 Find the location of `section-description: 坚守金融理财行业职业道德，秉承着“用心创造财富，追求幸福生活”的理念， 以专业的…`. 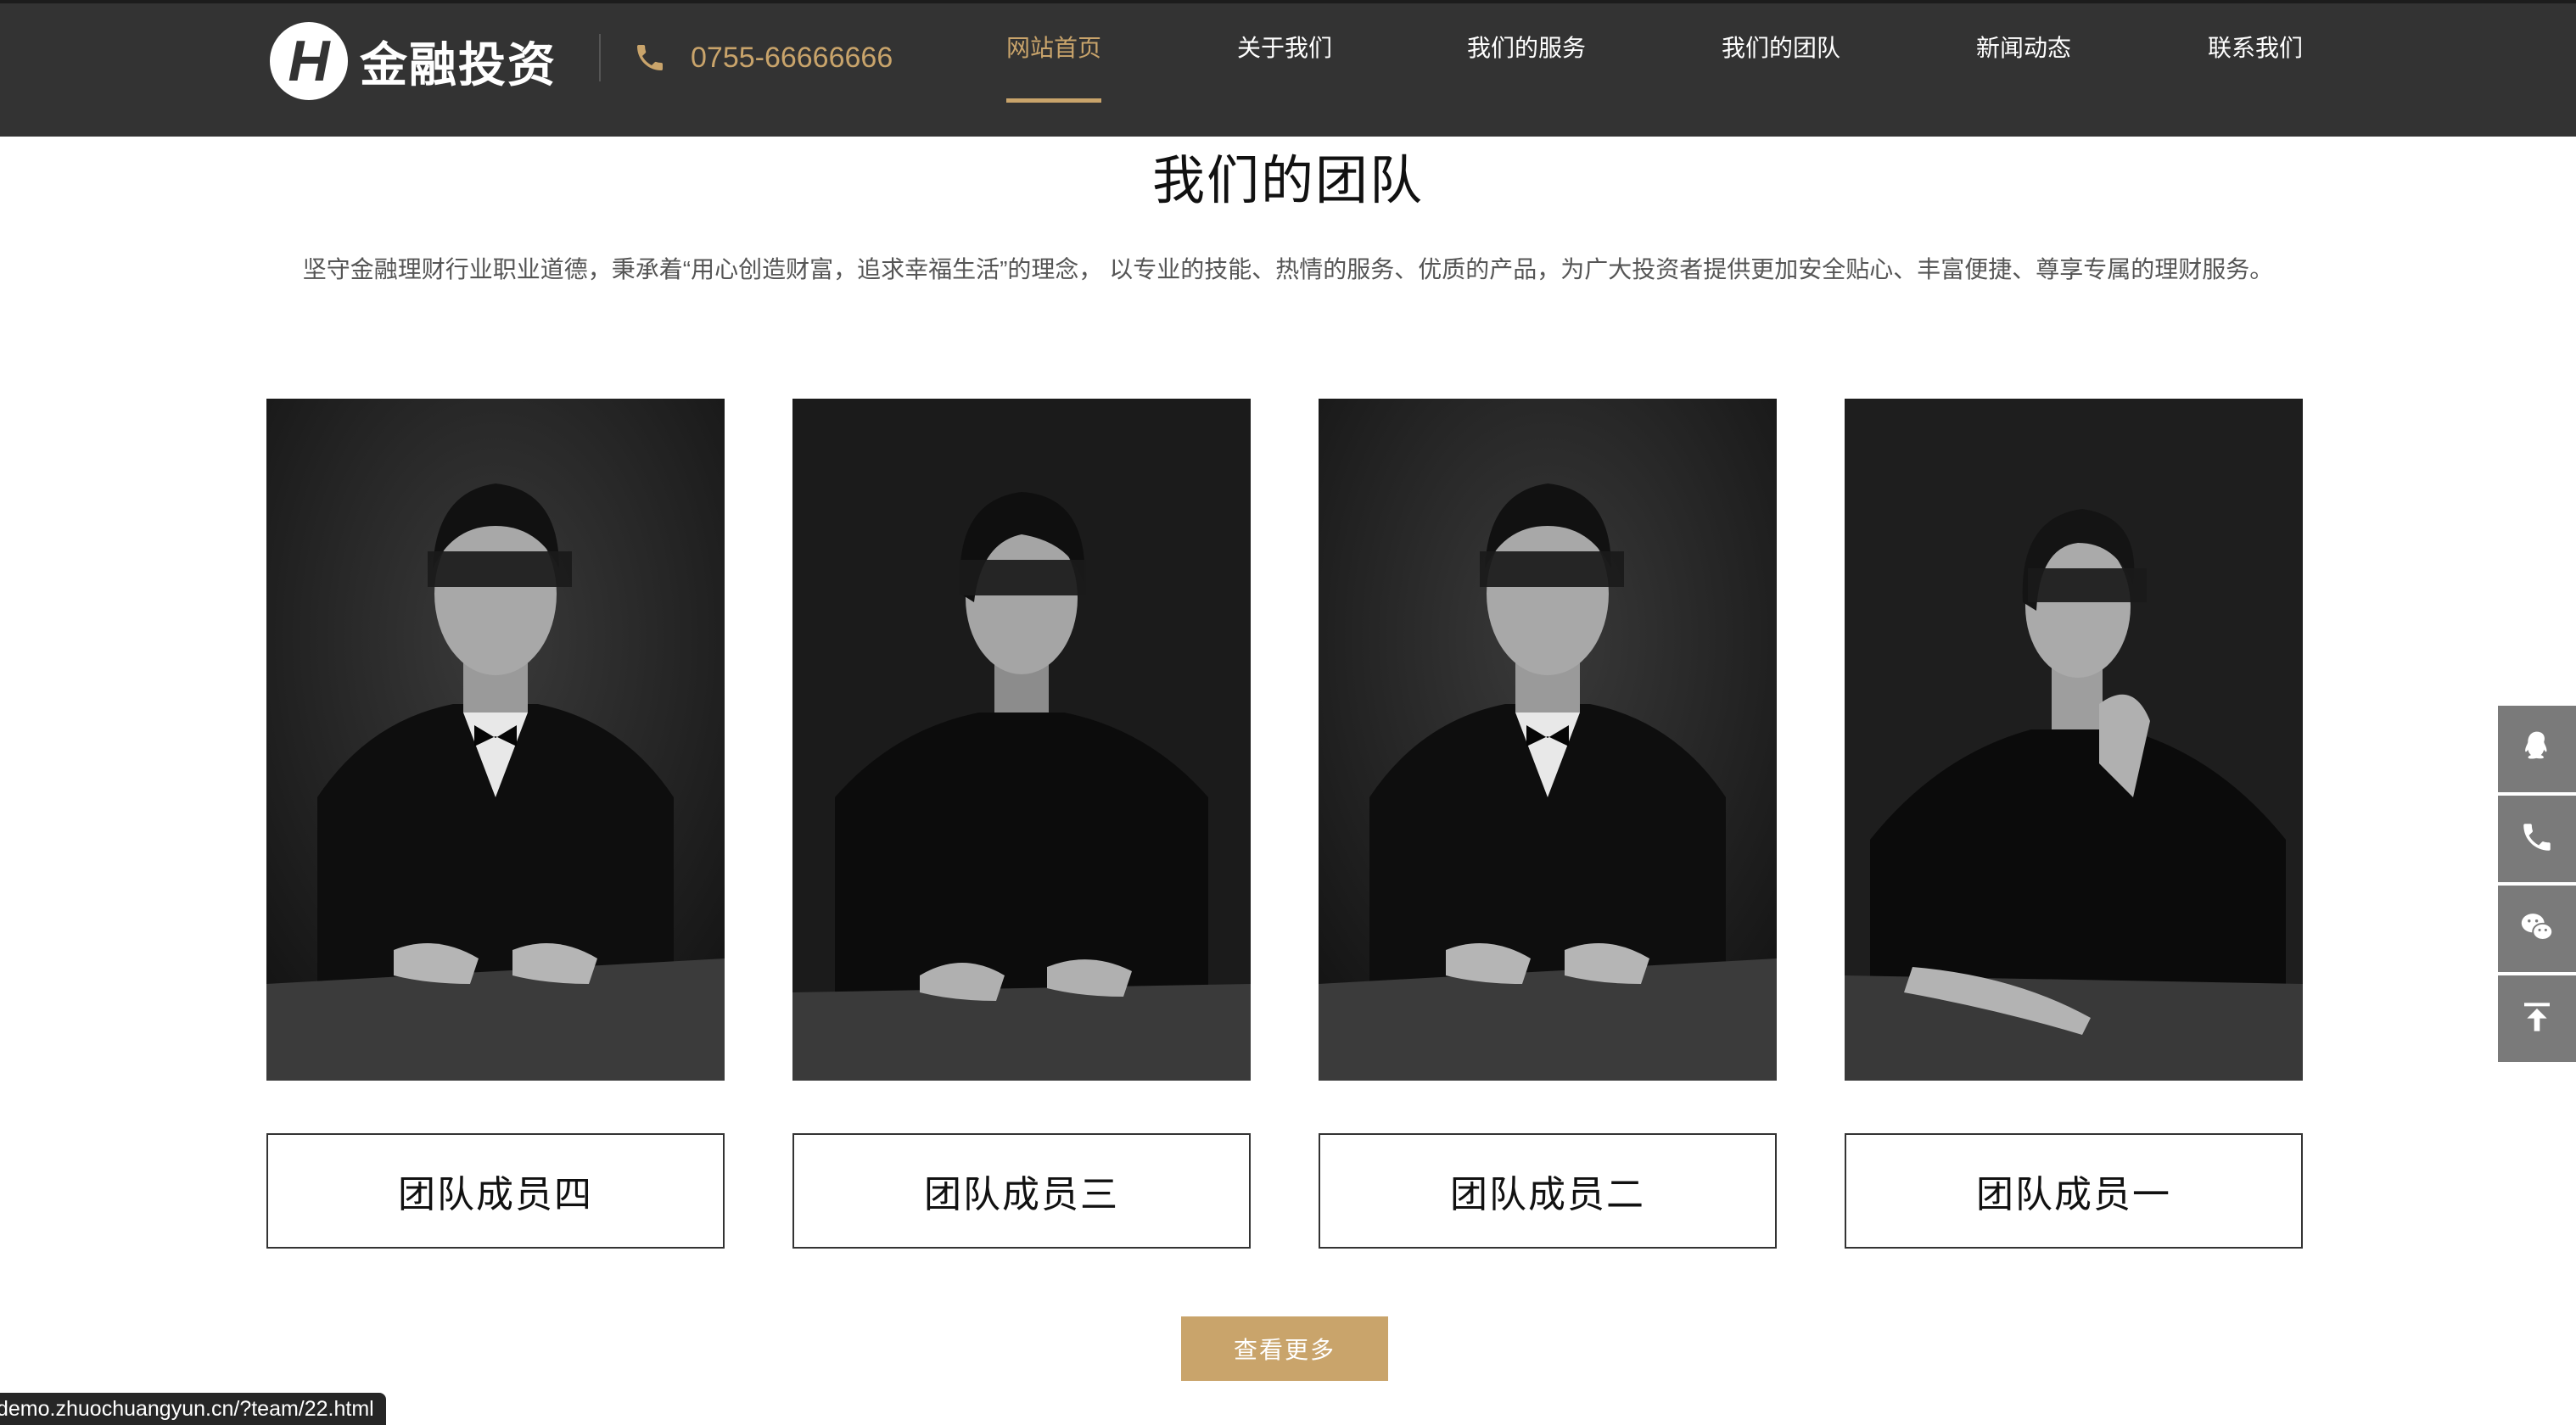

section-description: 坚守金融理财行业职业道德，秉承着“用心创造财富，追求幸福生活”的理念， 以专业的… is located at coordinates (1288, 269).